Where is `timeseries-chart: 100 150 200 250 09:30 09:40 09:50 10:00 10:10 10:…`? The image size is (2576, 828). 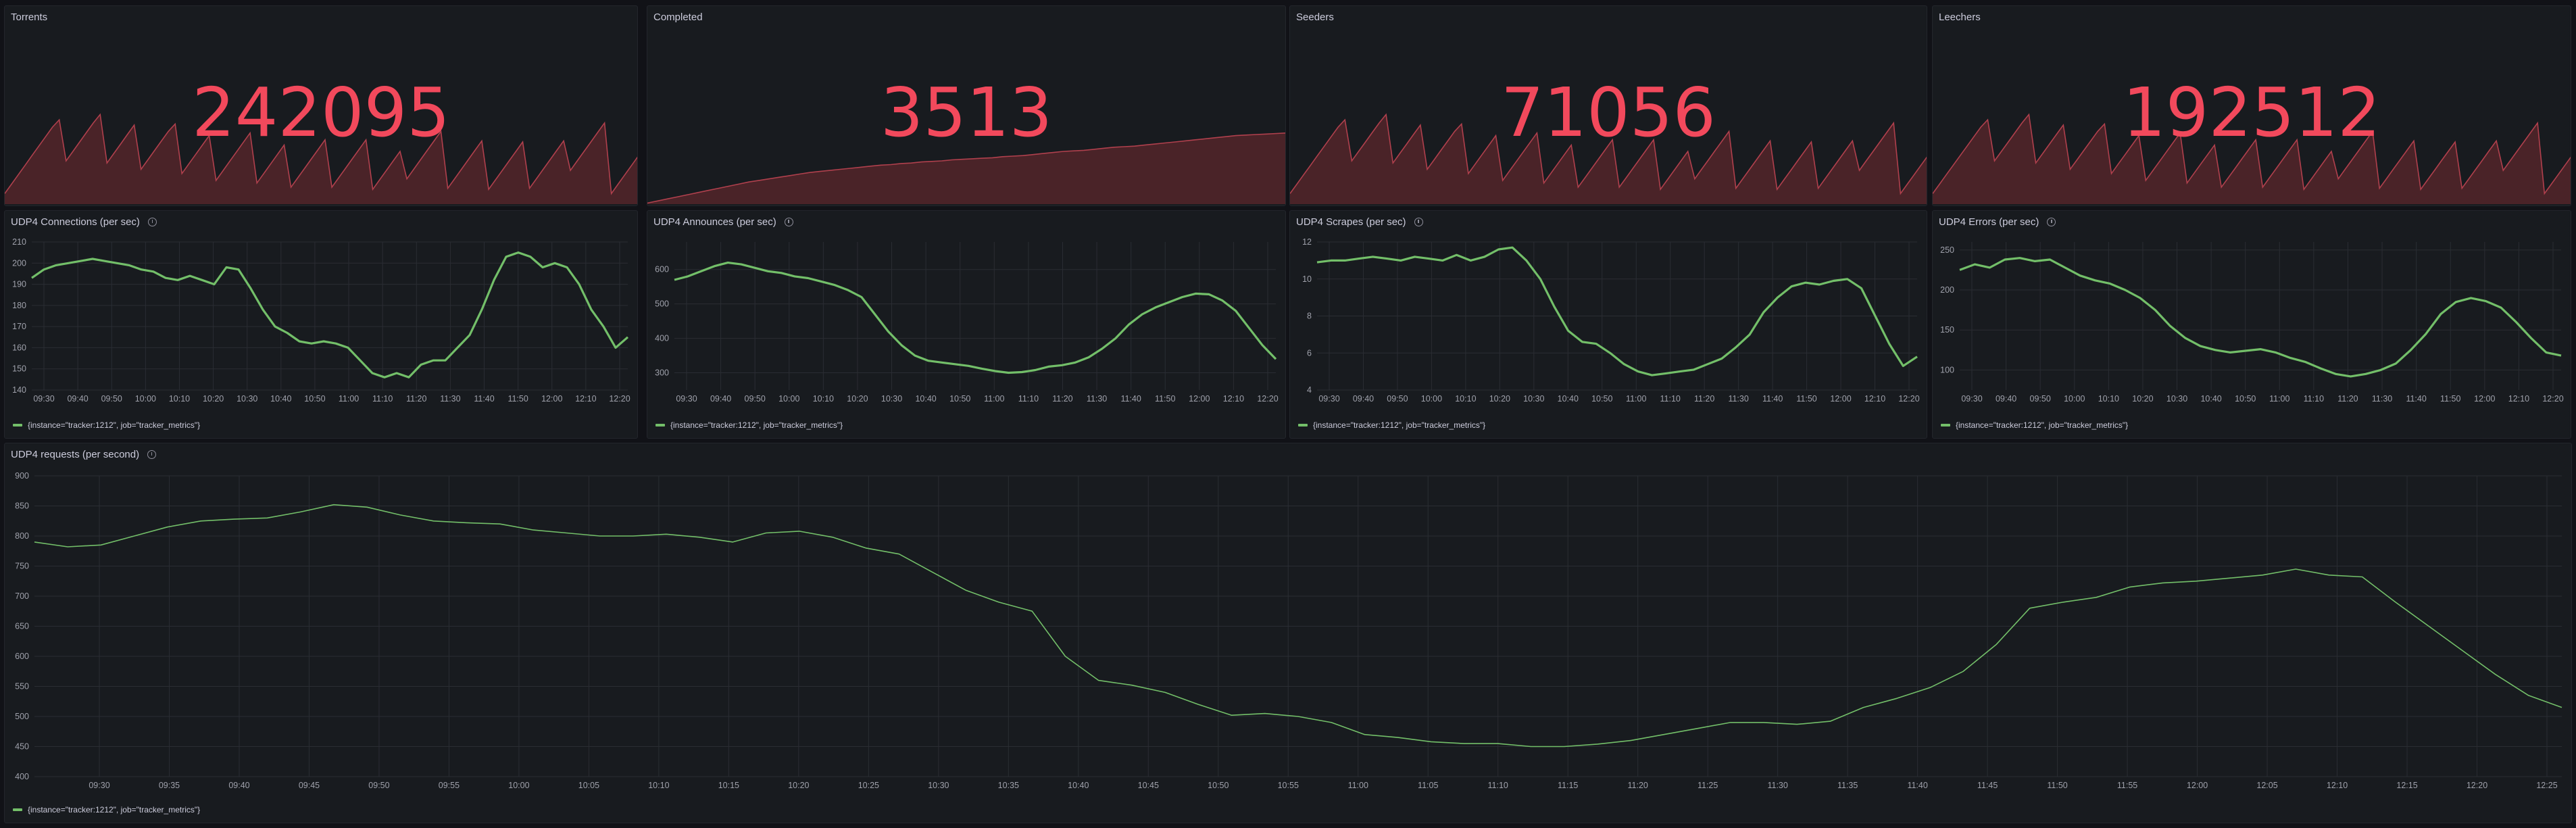 timeseries-chart: 100 150 200 250 09:30 09:40 09:50 10:00 10:10 10:… is located at coordinates (2252, 325).